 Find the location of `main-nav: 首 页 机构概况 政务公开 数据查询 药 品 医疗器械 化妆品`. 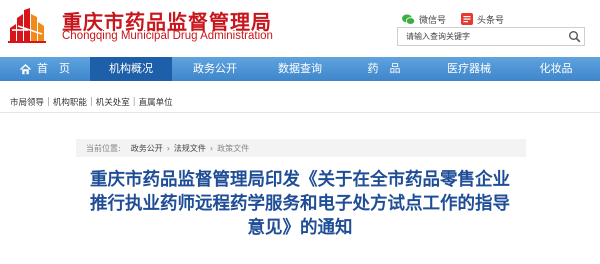

main-nav: 首 页 机构概况 政务公开 数据查询 药 品 医疗器械 化妆品 is located at coordinates (300, 69).